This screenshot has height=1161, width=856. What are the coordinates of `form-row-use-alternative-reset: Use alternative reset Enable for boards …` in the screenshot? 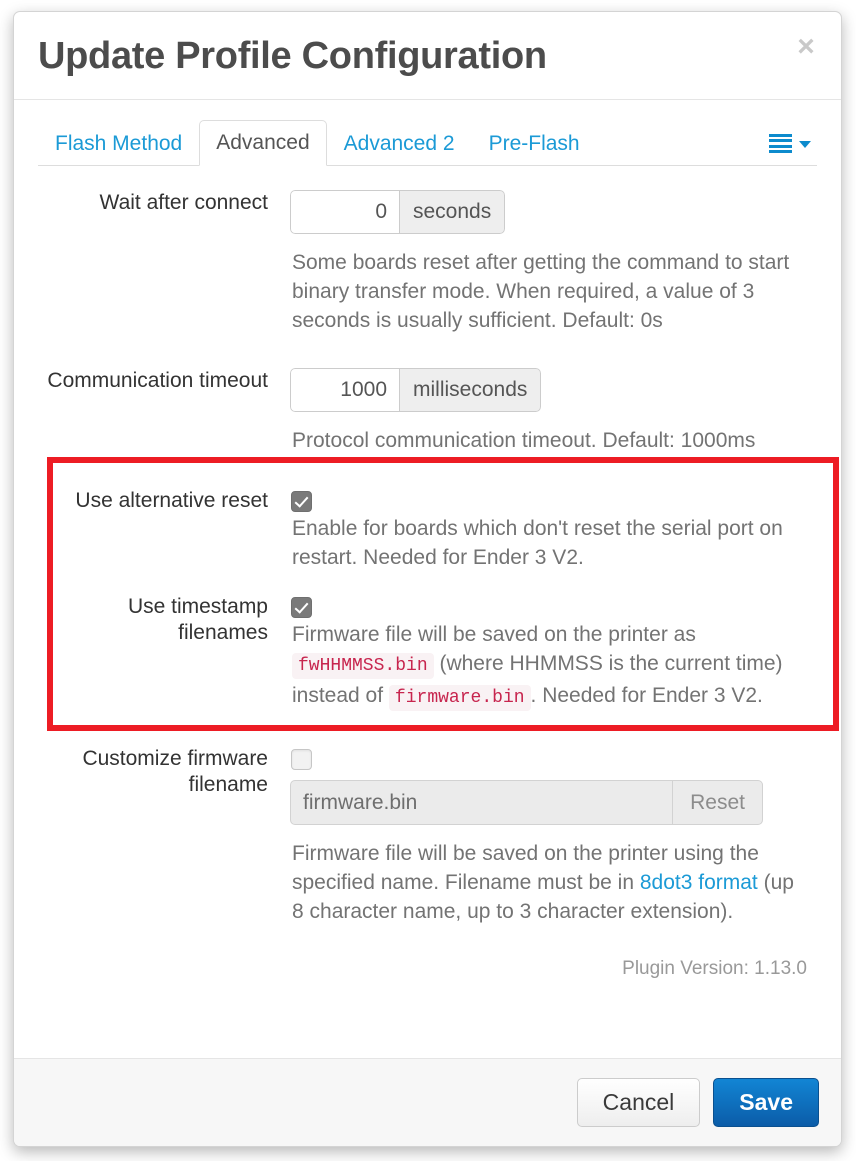 It's located at (427, 530).